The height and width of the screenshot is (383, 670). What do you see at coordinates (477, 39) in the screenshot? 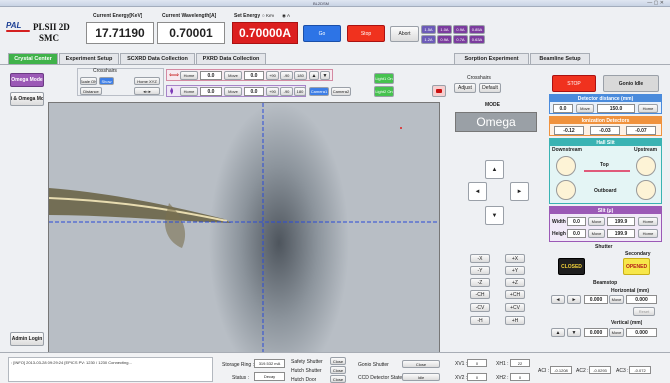
I see `aperture-btn: 0.63A` at bounding box center [477, 39].